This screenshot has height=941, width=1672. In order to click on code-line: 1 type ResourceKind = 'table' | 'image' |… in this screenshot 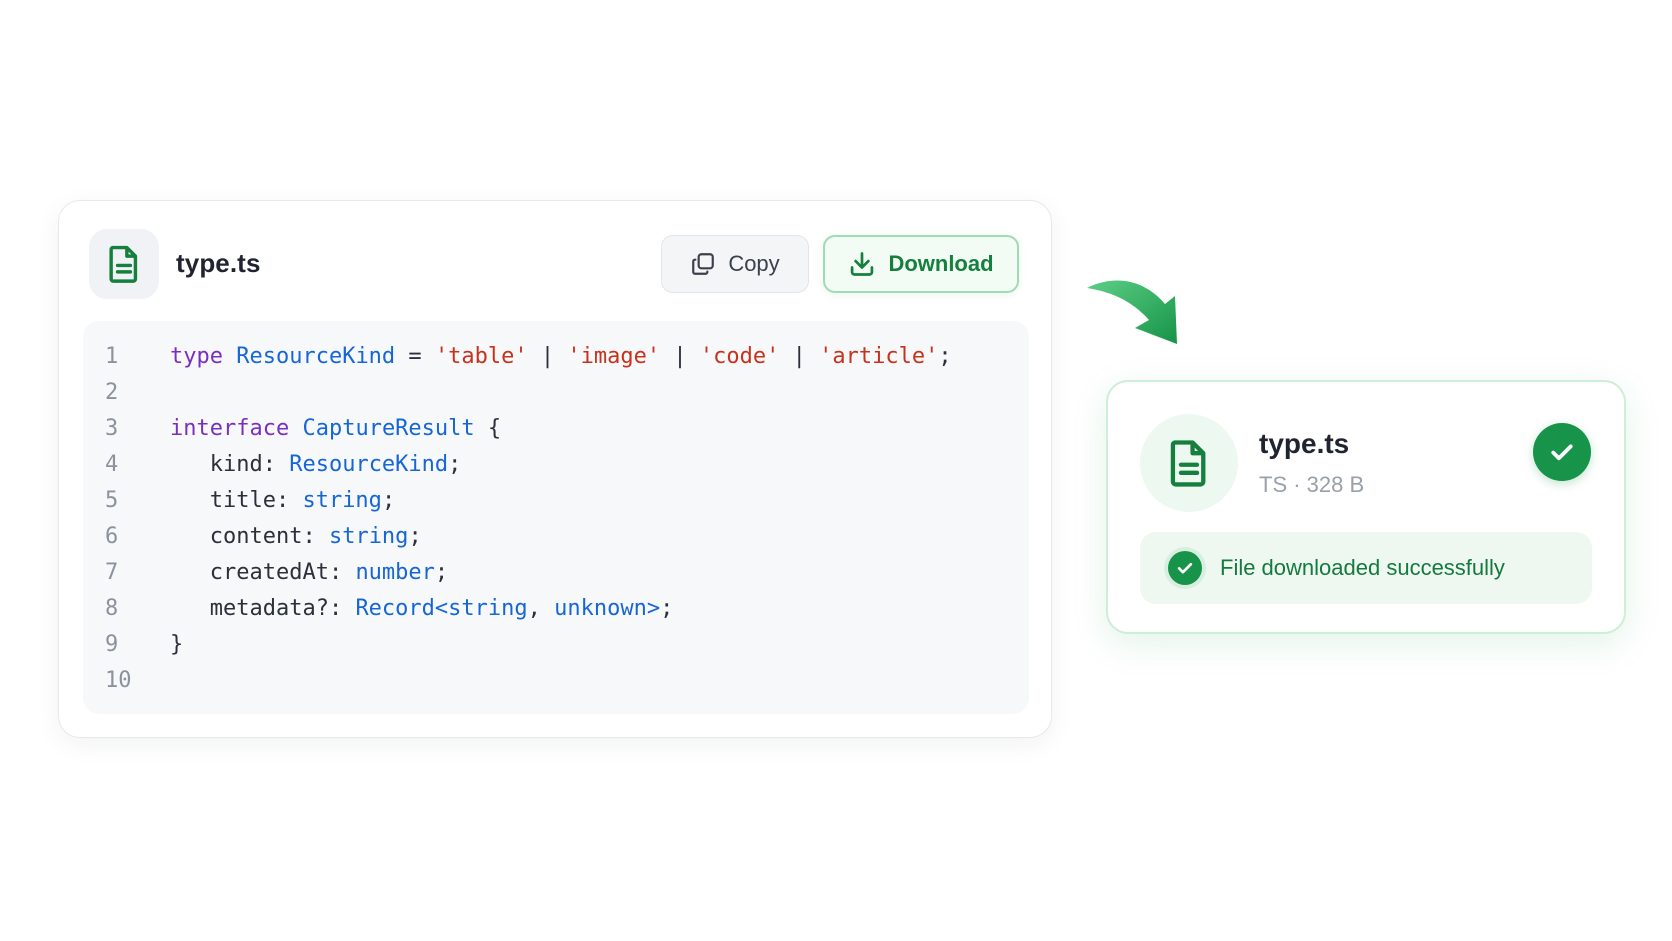, I will do `click(556, 357)`.